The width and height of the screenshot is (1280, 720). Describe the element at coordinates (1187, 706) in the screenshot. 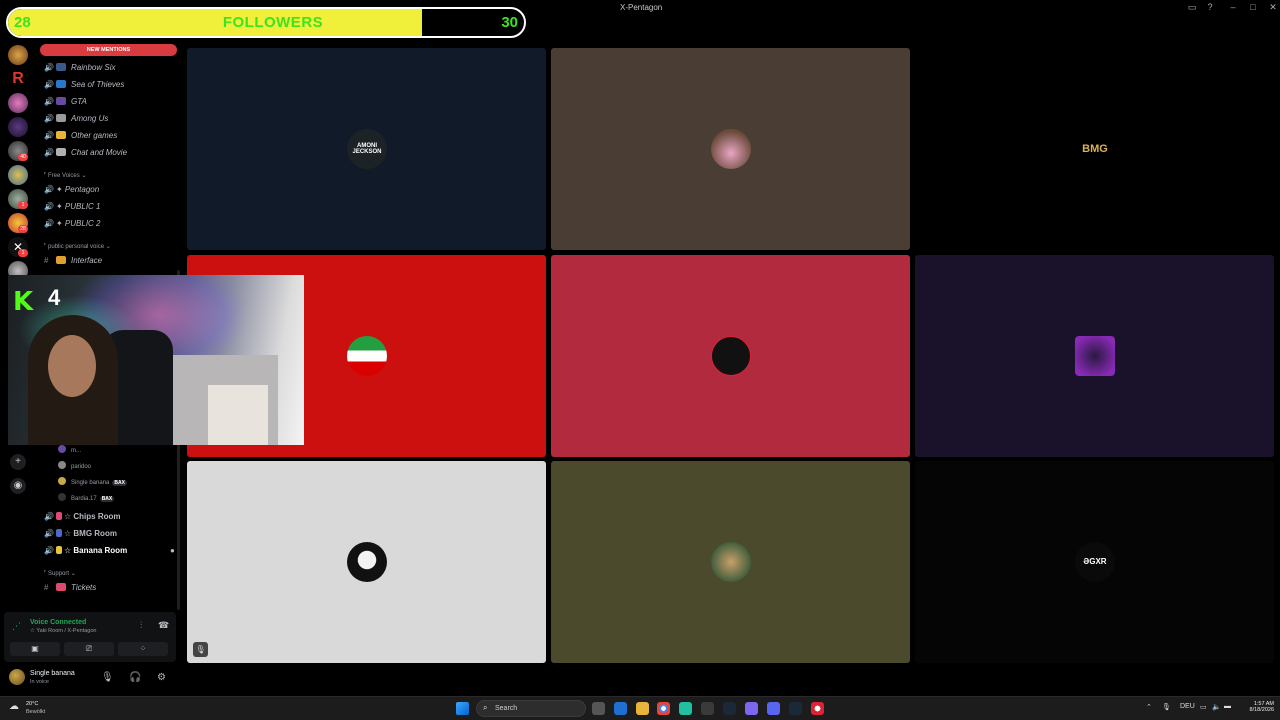

I see `keyboard-language: DEU` at that location.